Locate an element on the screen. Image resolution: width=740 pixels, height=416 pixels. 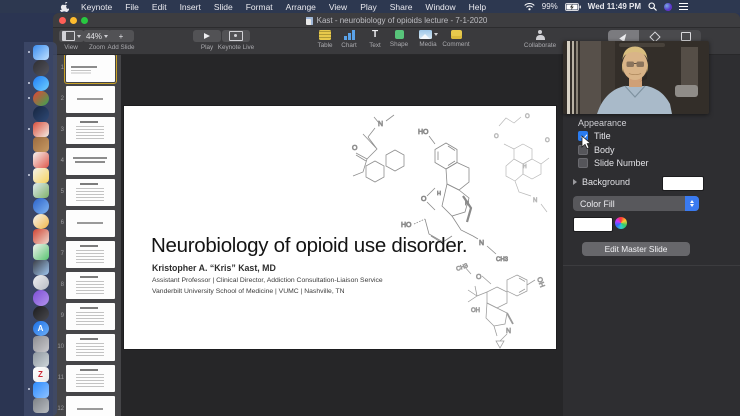
svg-text: HO is located at coordinates (406, 225).